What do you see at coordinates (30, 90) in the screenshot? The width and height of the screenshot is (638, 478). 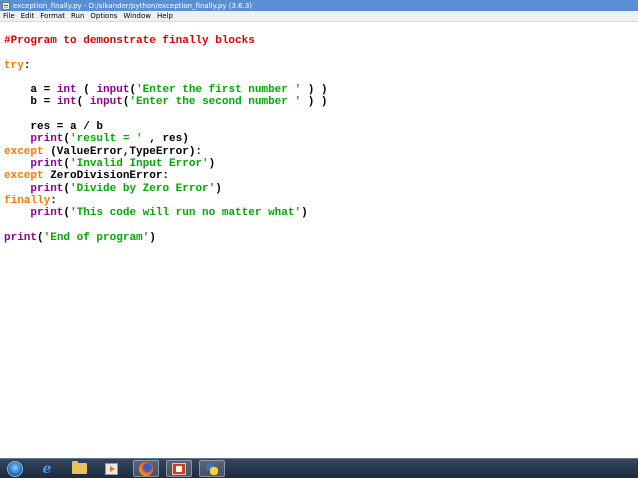 I see `code-token: a =` at bounding box center [30, 90].